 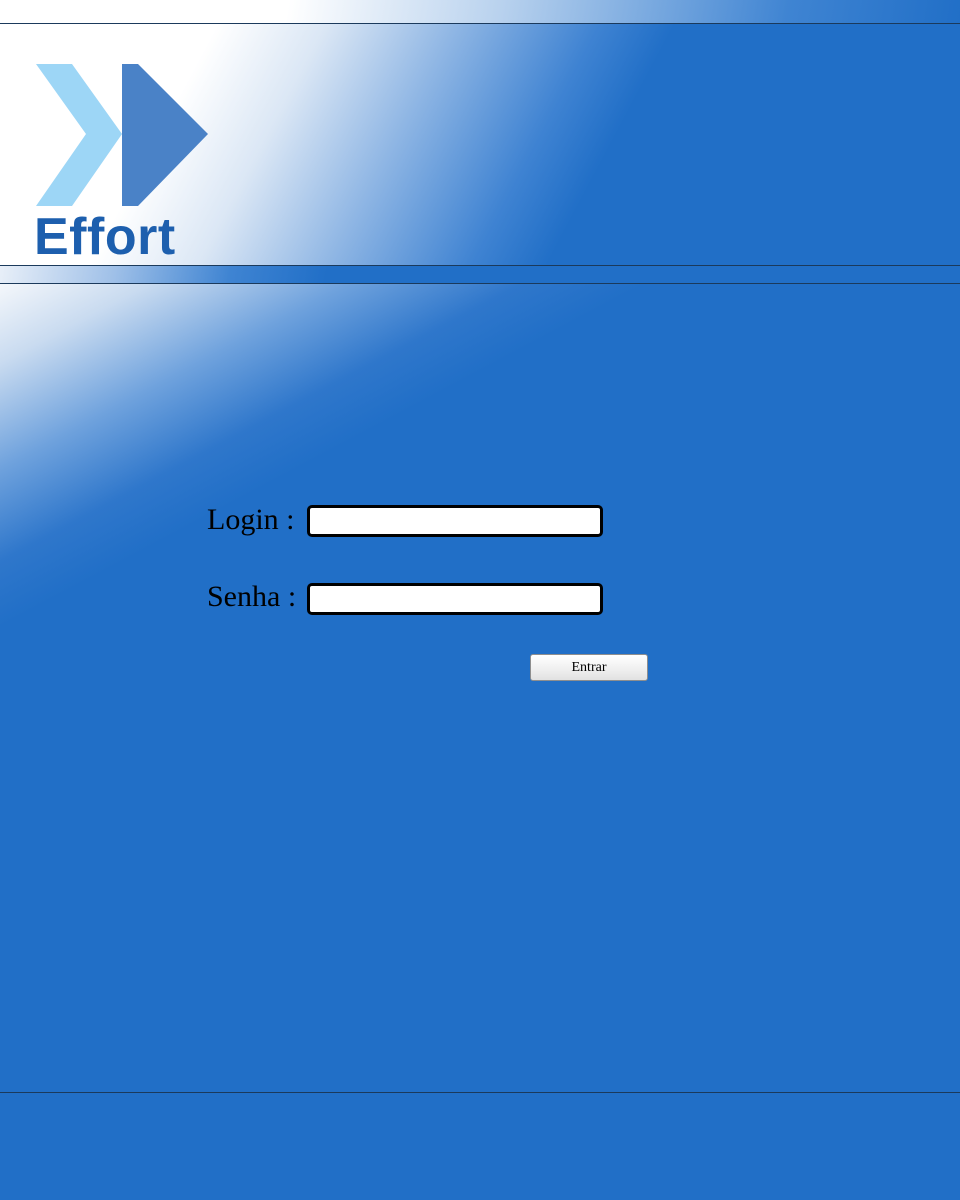 I want to click on senha-input, so click(x=455, y=599).